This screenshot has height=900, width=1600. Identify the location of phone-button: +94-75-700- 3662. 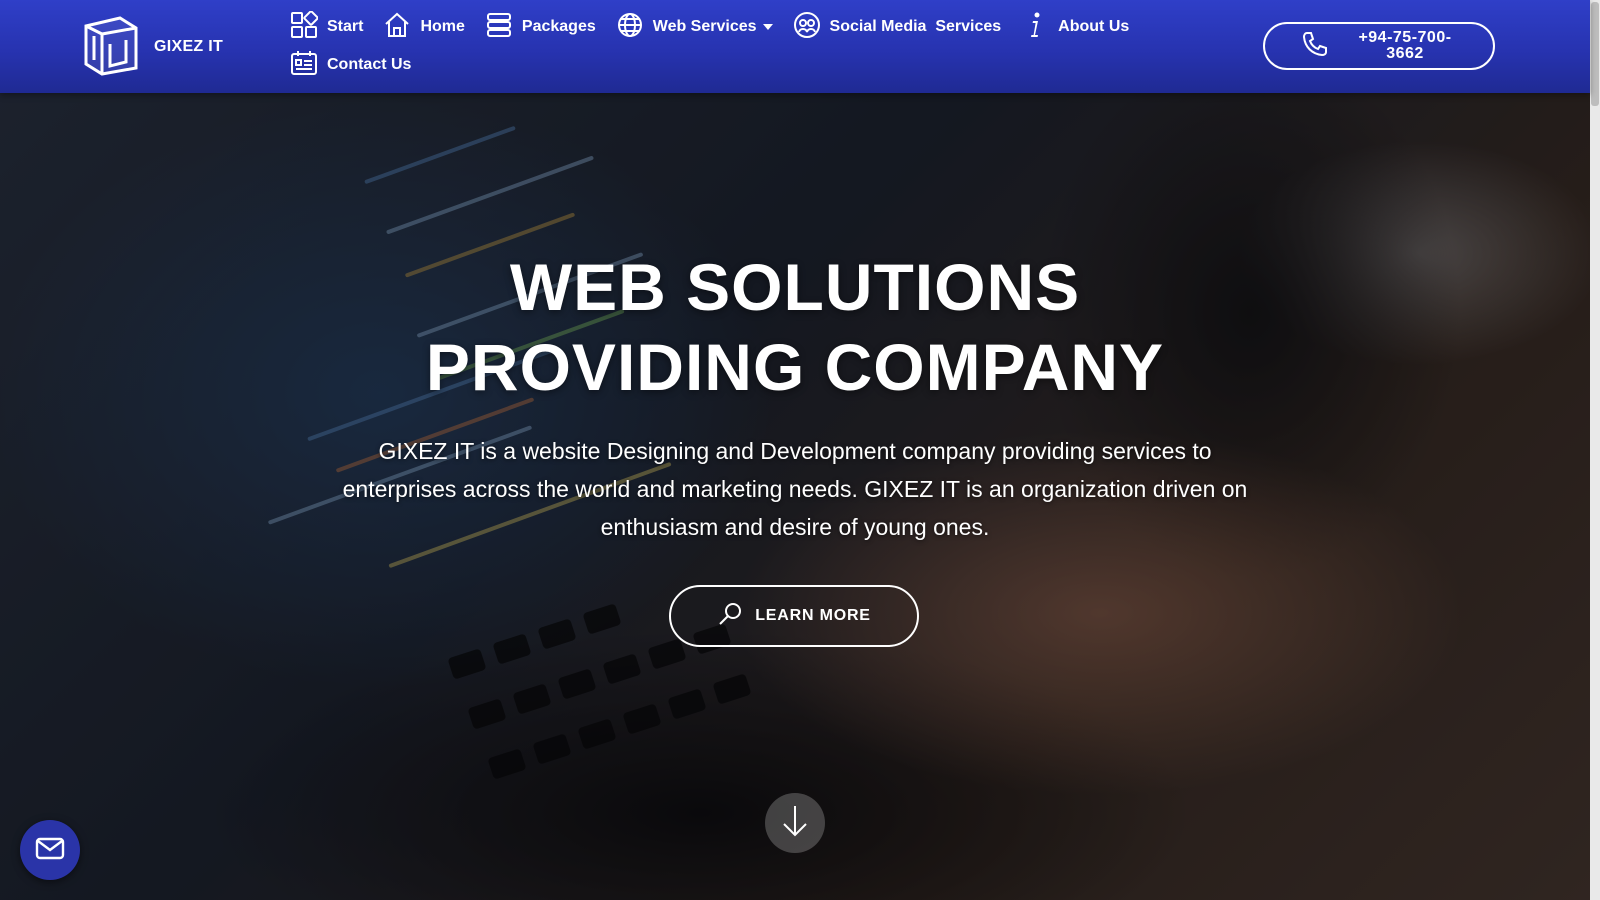
(1379, 46).